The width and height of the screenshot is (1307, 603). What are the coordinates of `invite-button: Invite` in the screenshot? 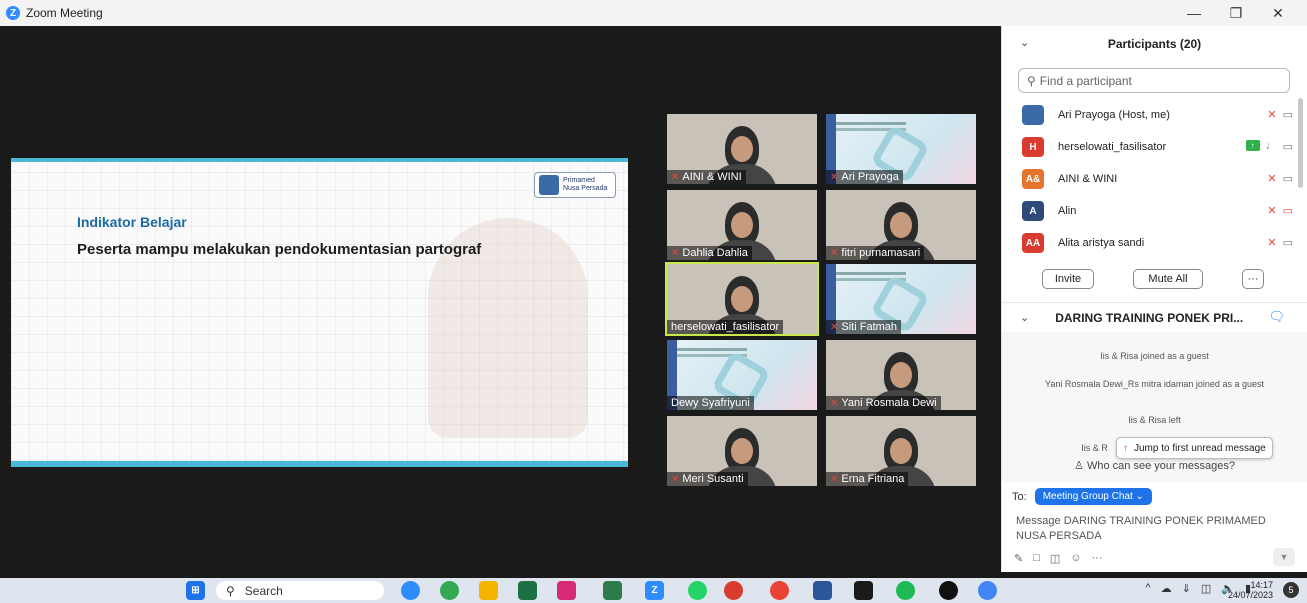 It's located at (1068, 279).